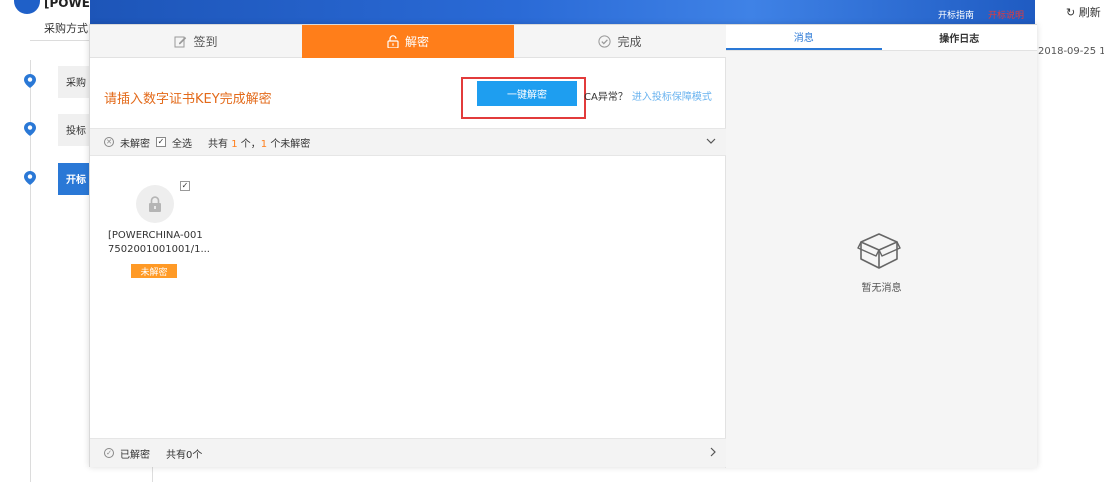 This screenshot has height=482, width=1104. I want to click on select-all-checkbox: ✓, so click(161, 142).